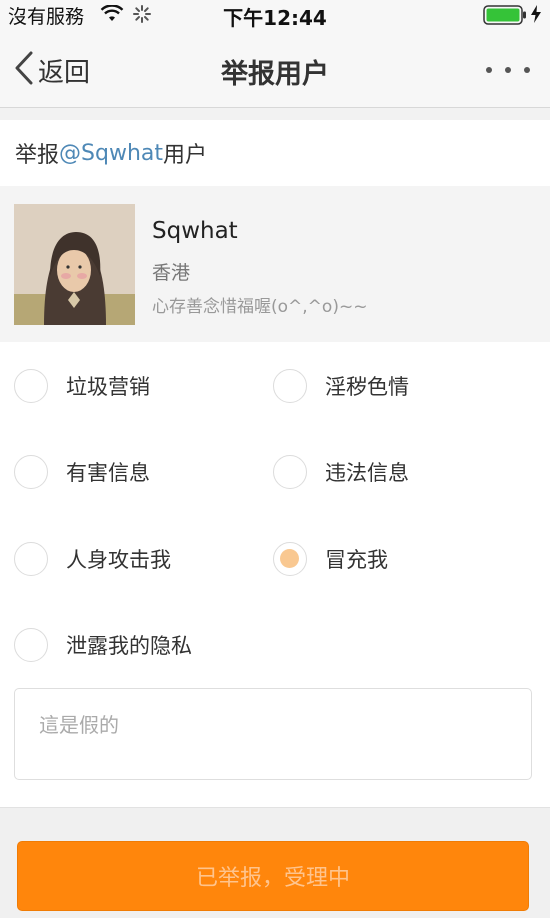 Image resolution: width=550 pixels, height=918 pixels. Describe the element at coordinates (275, 74) in the screenshot. I see `page-title: 举报用户` at that location.